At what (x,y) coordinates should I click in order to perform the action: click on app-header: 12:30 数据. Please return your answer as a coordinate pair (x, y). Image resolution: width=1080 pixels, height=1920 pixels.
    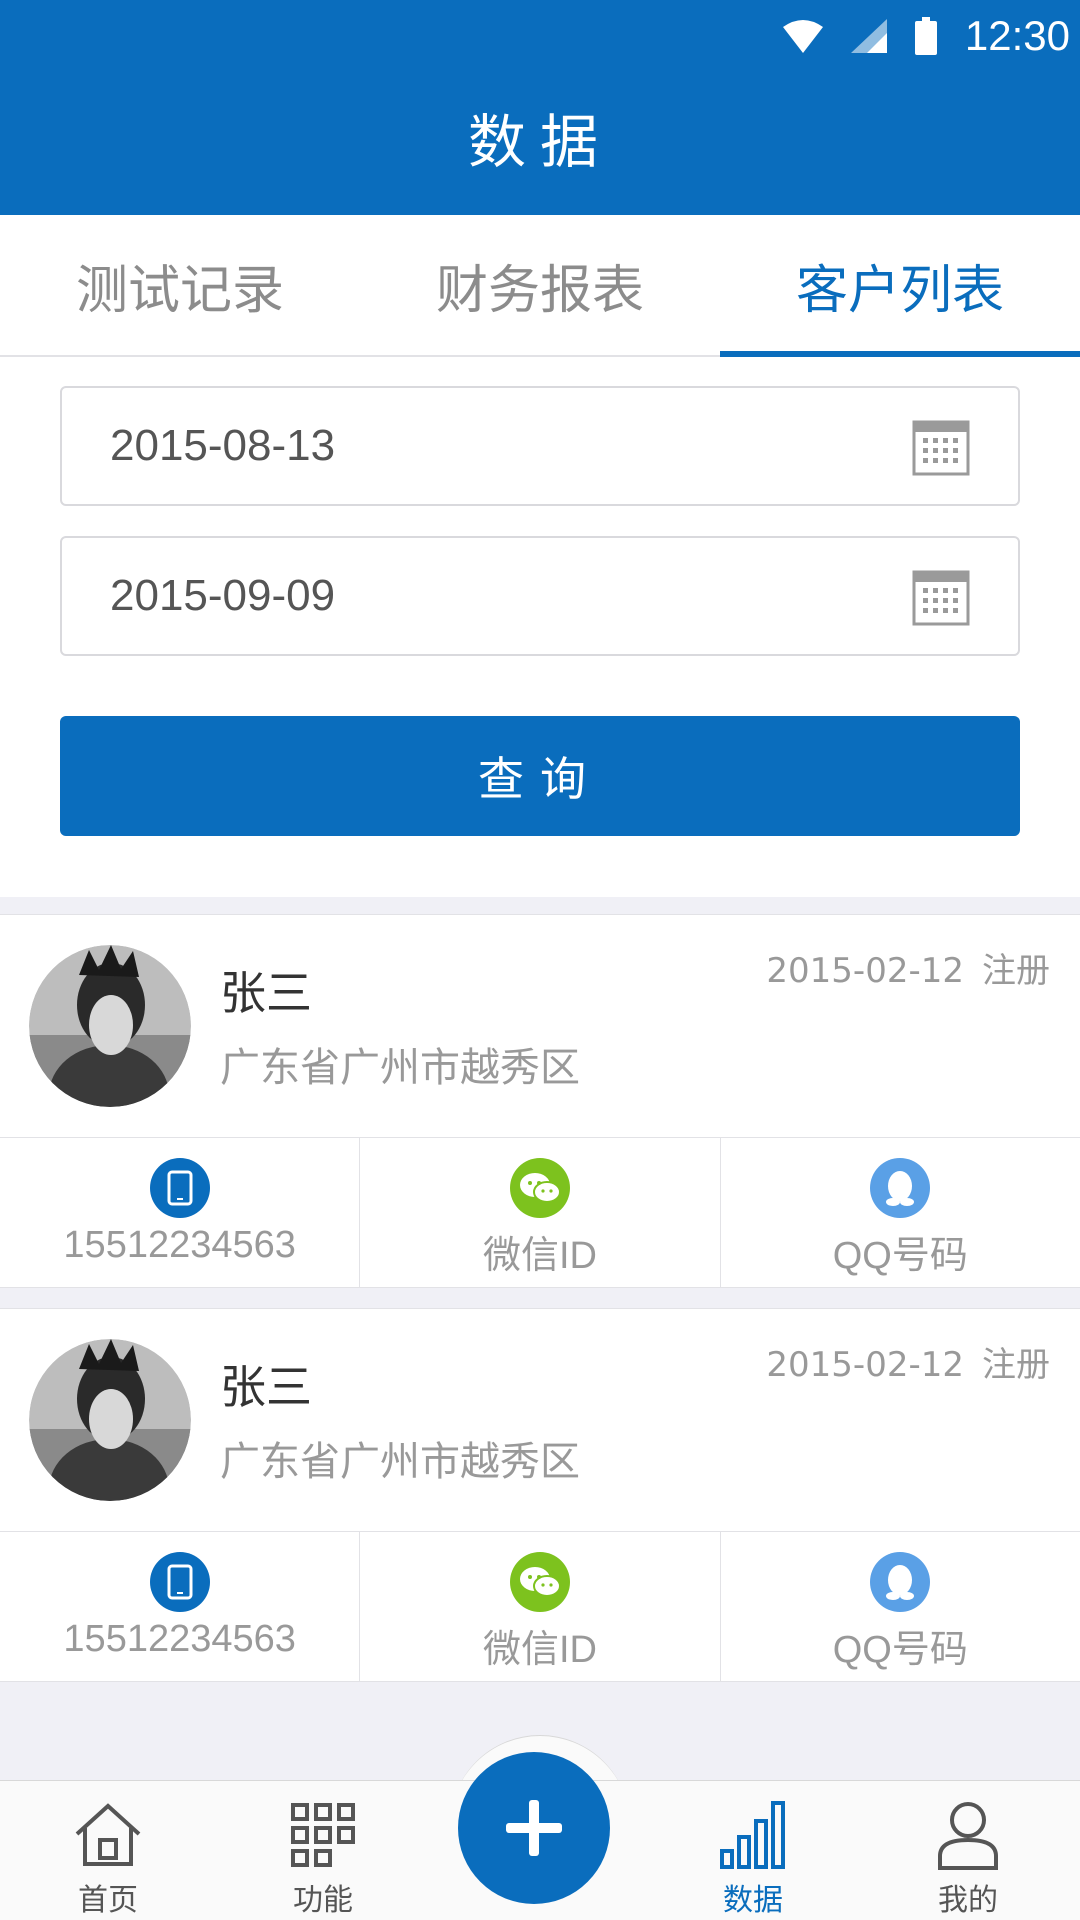
    Looking at the image, I should click on (540, 107).